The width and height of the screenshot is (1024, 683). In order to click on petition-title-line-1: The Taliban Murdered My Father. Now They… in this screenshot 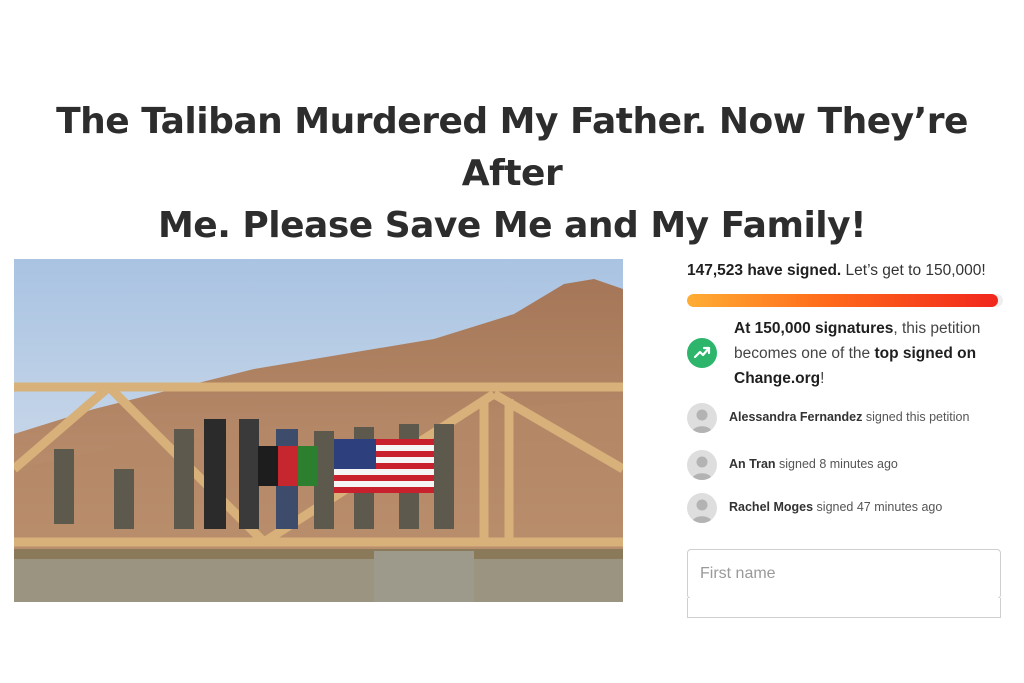, I will do `click(512, 147)`.